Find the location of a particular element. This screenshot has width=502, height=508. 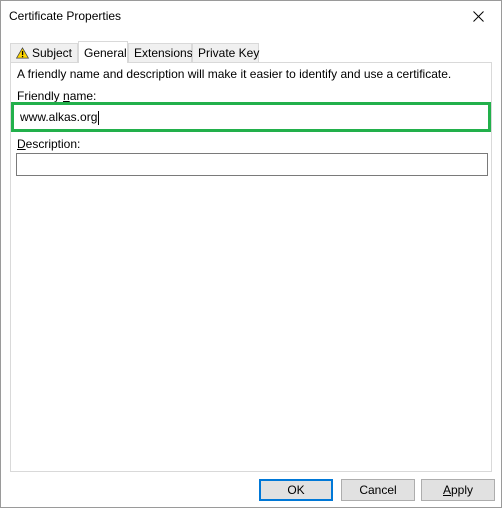

friendly-name-label: Friendly name: is located at coordinates (56, 96).